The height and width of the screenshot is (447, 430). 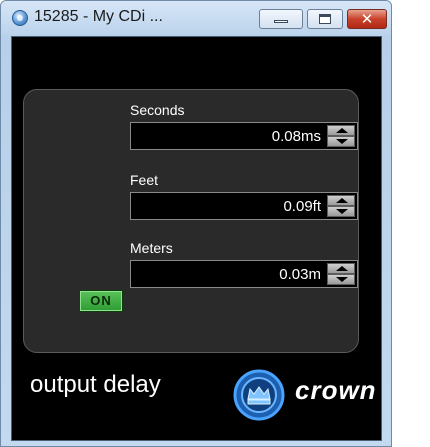 I want to click on app-globe-icon, so click(x=20, y=18).